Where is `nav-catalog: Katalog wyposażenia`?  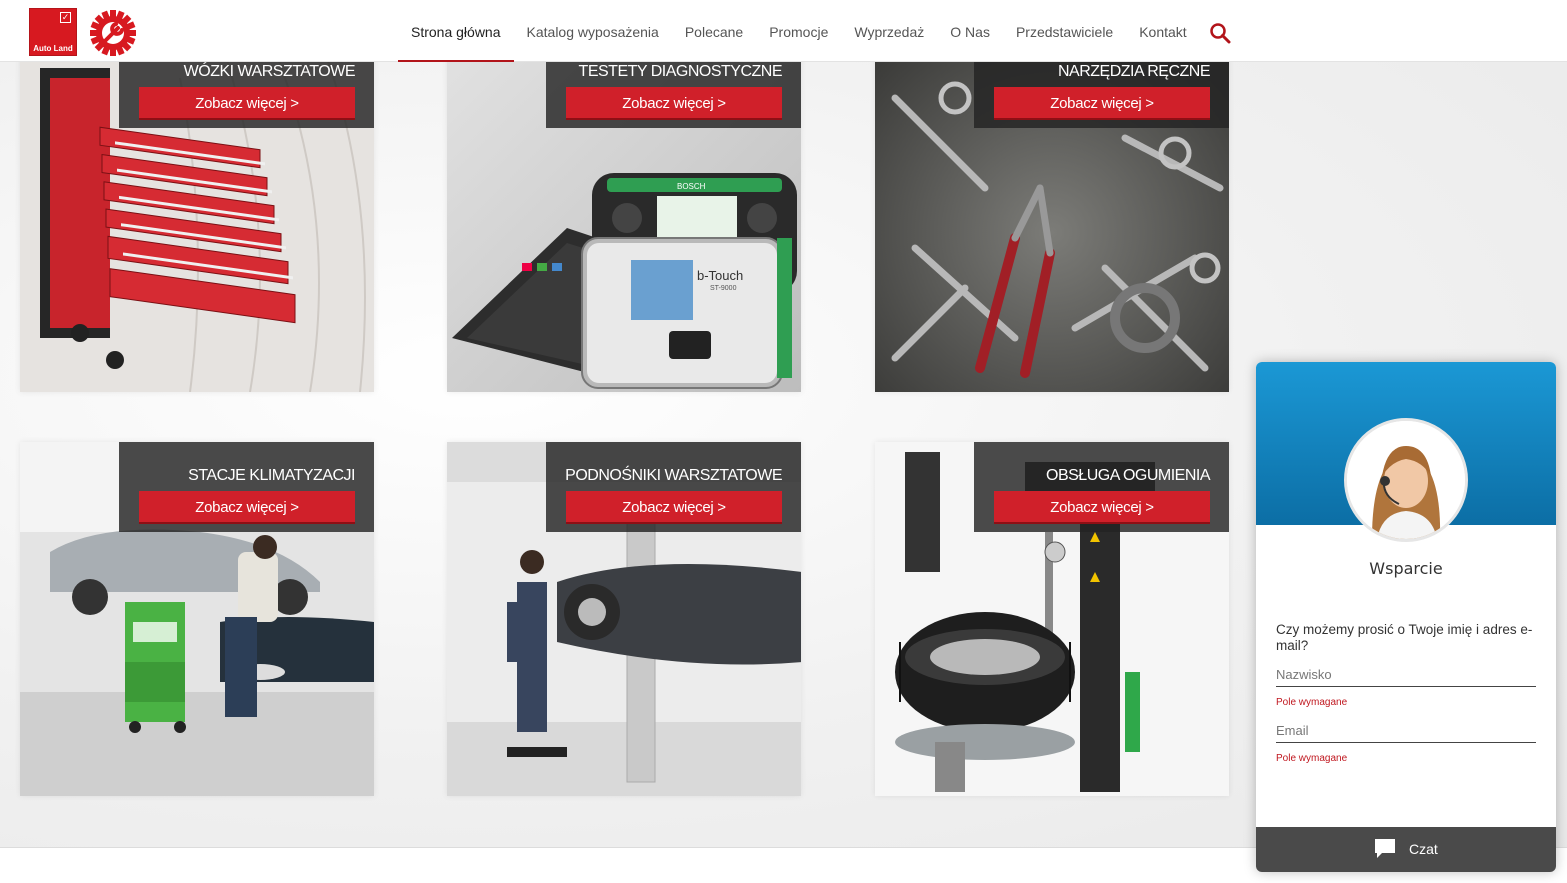
nav-catalog: Katalog wyposażenia is located at coordinates (593, 31).